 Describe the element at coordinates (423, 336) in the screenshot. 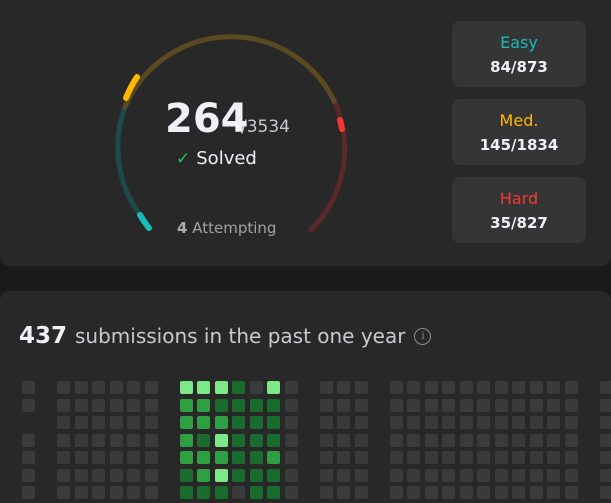

I see `info-icon: i` at that location.